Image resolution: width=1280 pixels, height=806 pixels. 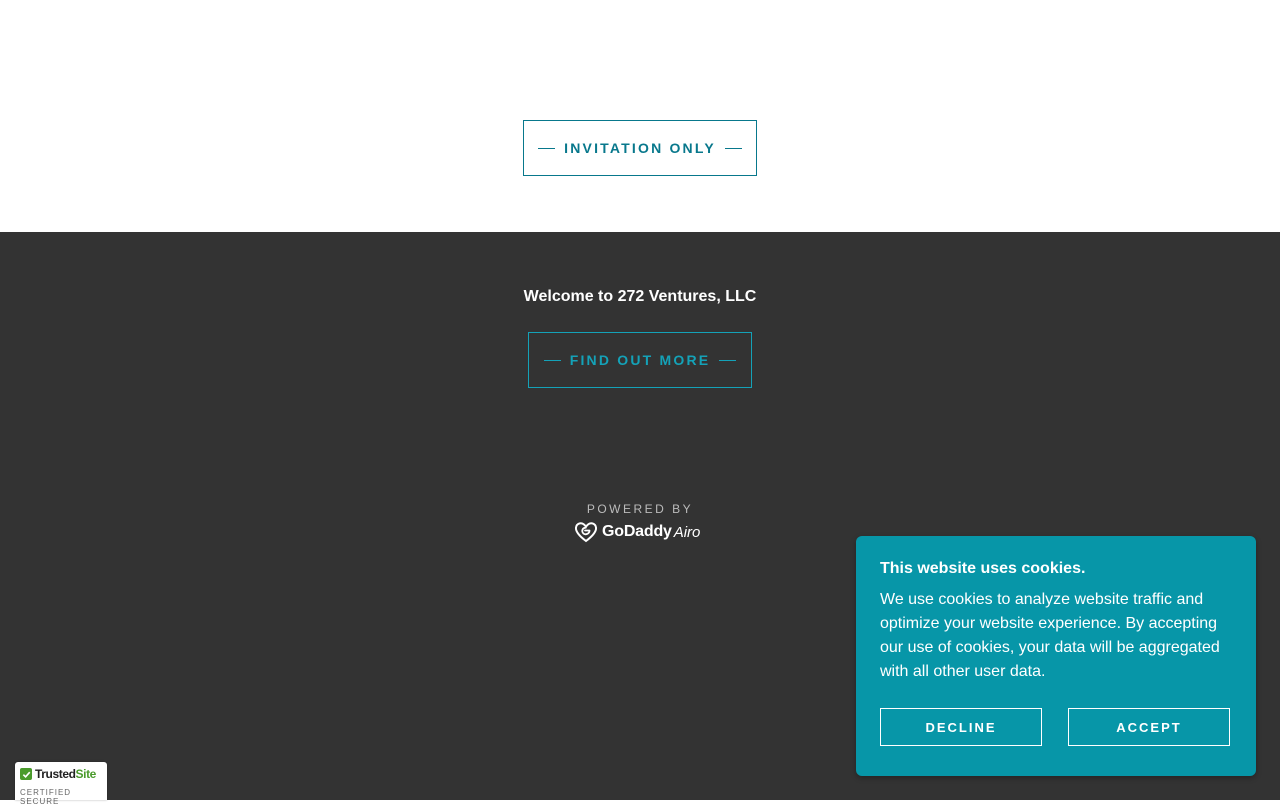 What do you see at coordinates (46, 797) in the screenshot?
I see `trustedsite-tagline: CERTIFIED SECURE` at bounding box center [46, 797].